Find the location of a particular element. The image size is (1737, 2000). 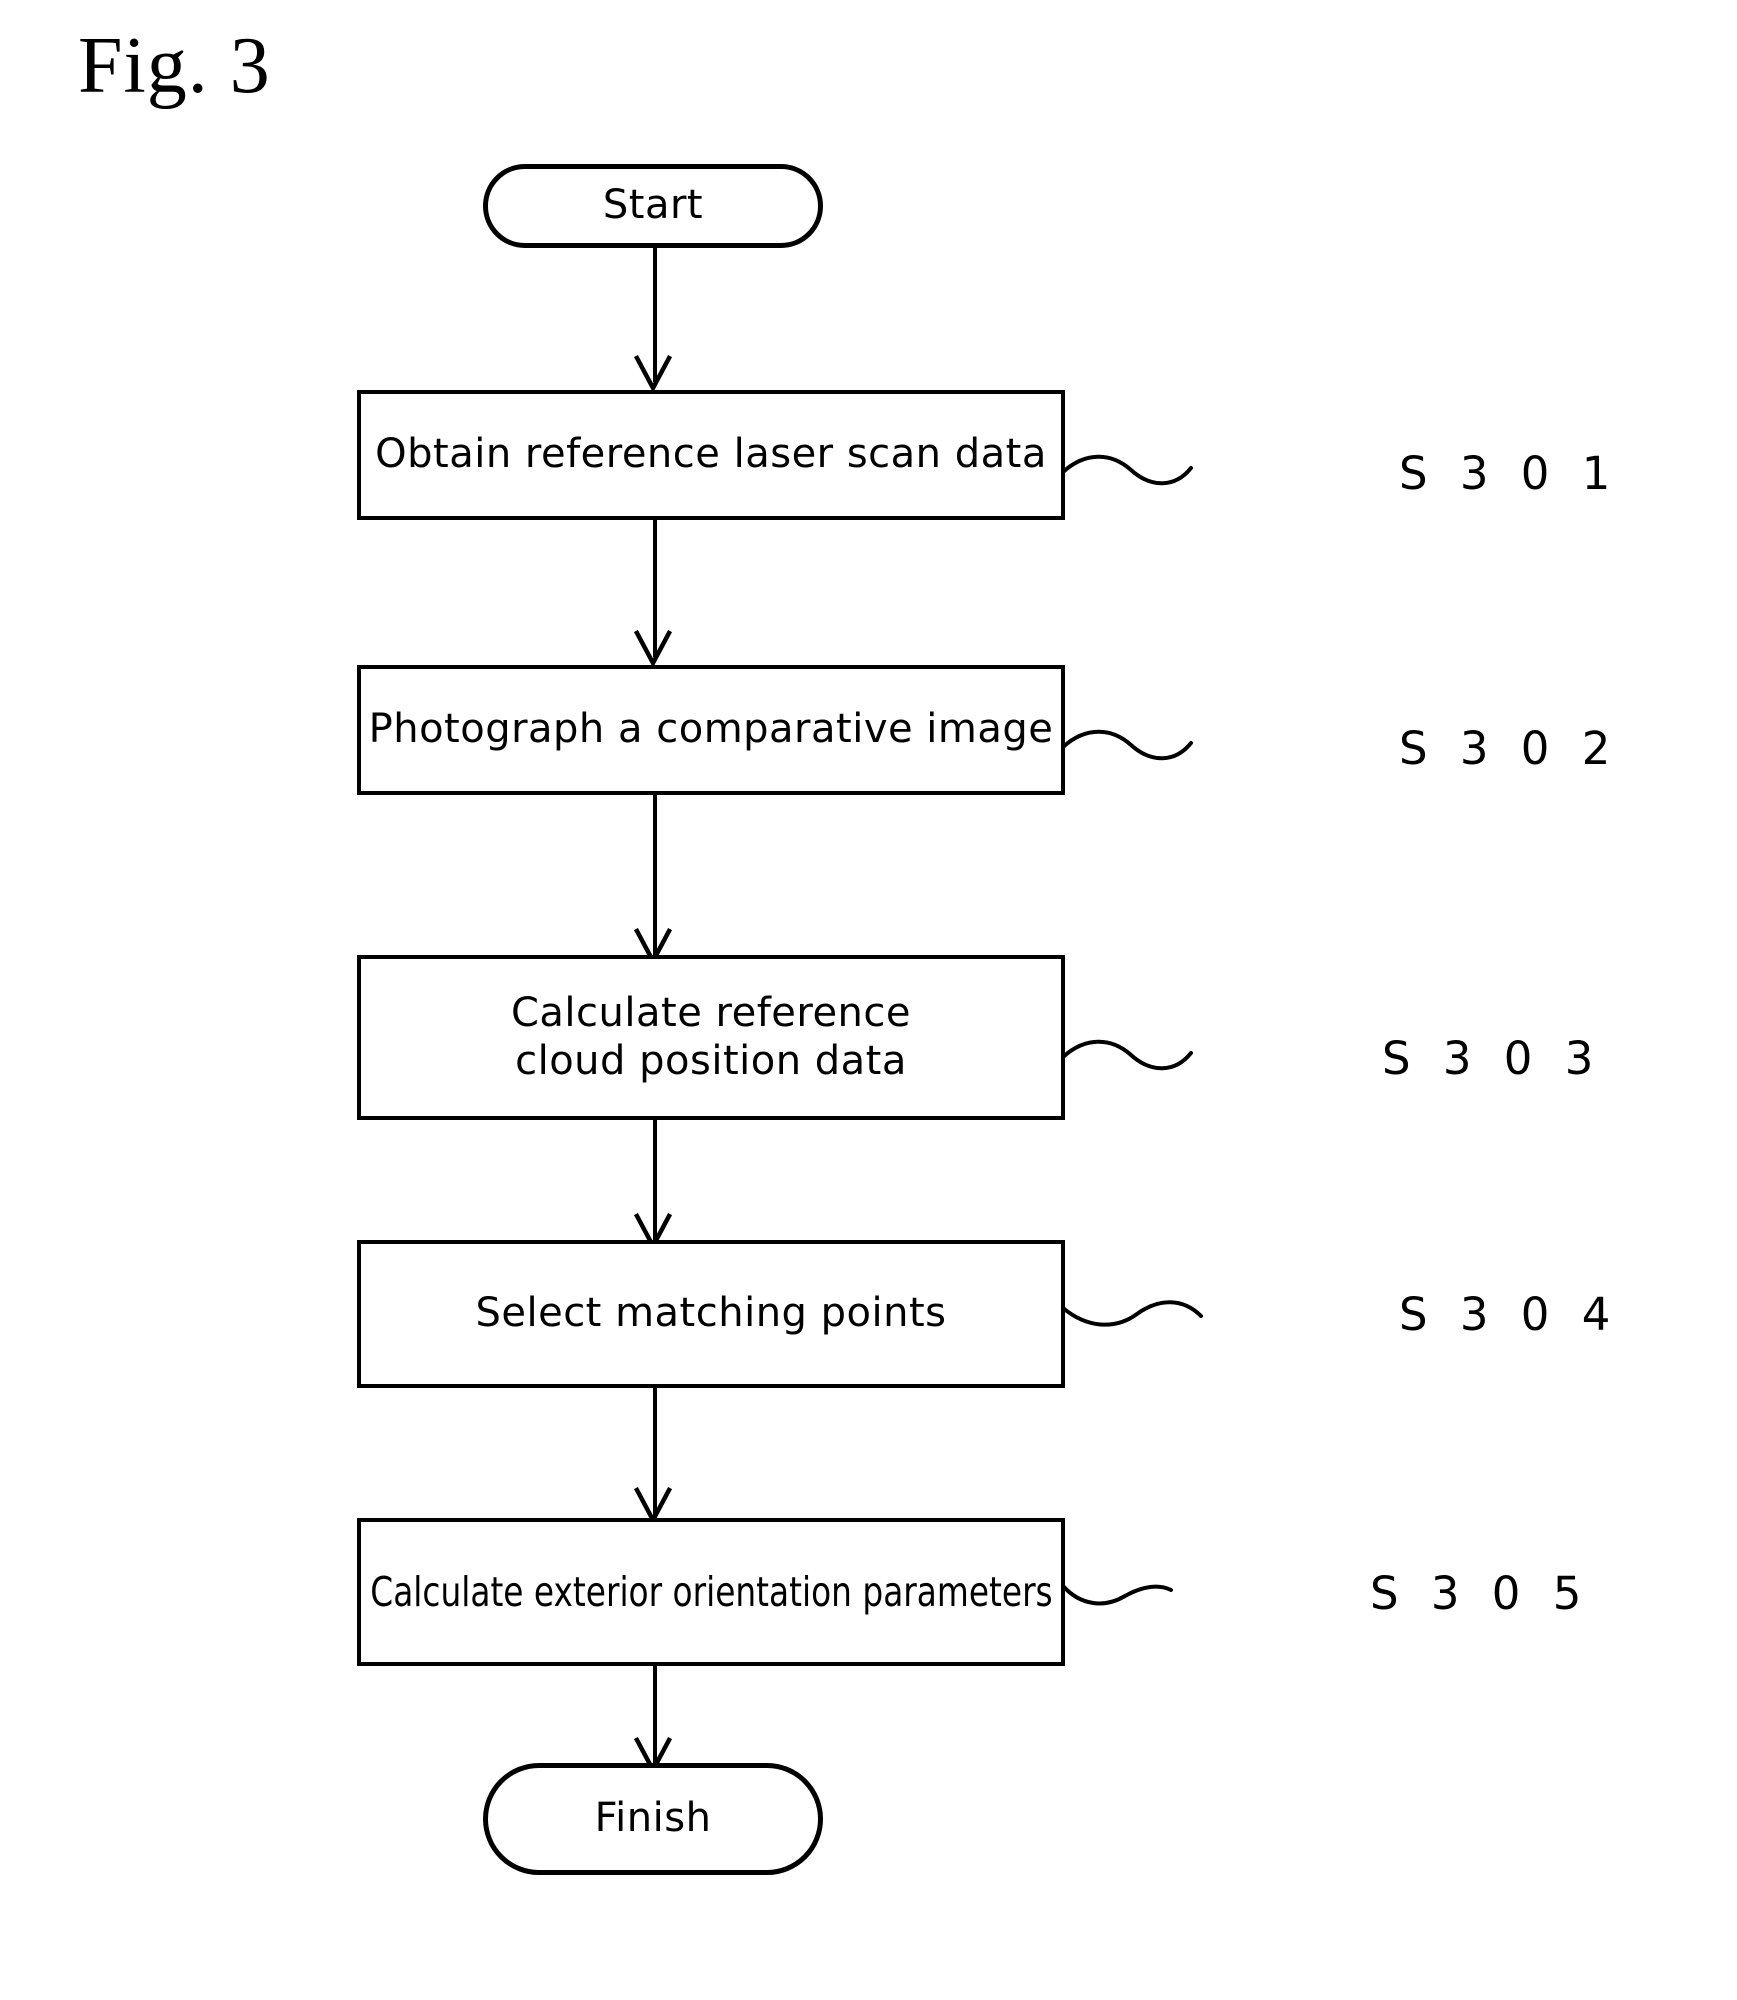

flow-node-s302-label: Photograph a comparative image is located at coordinates (711, 729).